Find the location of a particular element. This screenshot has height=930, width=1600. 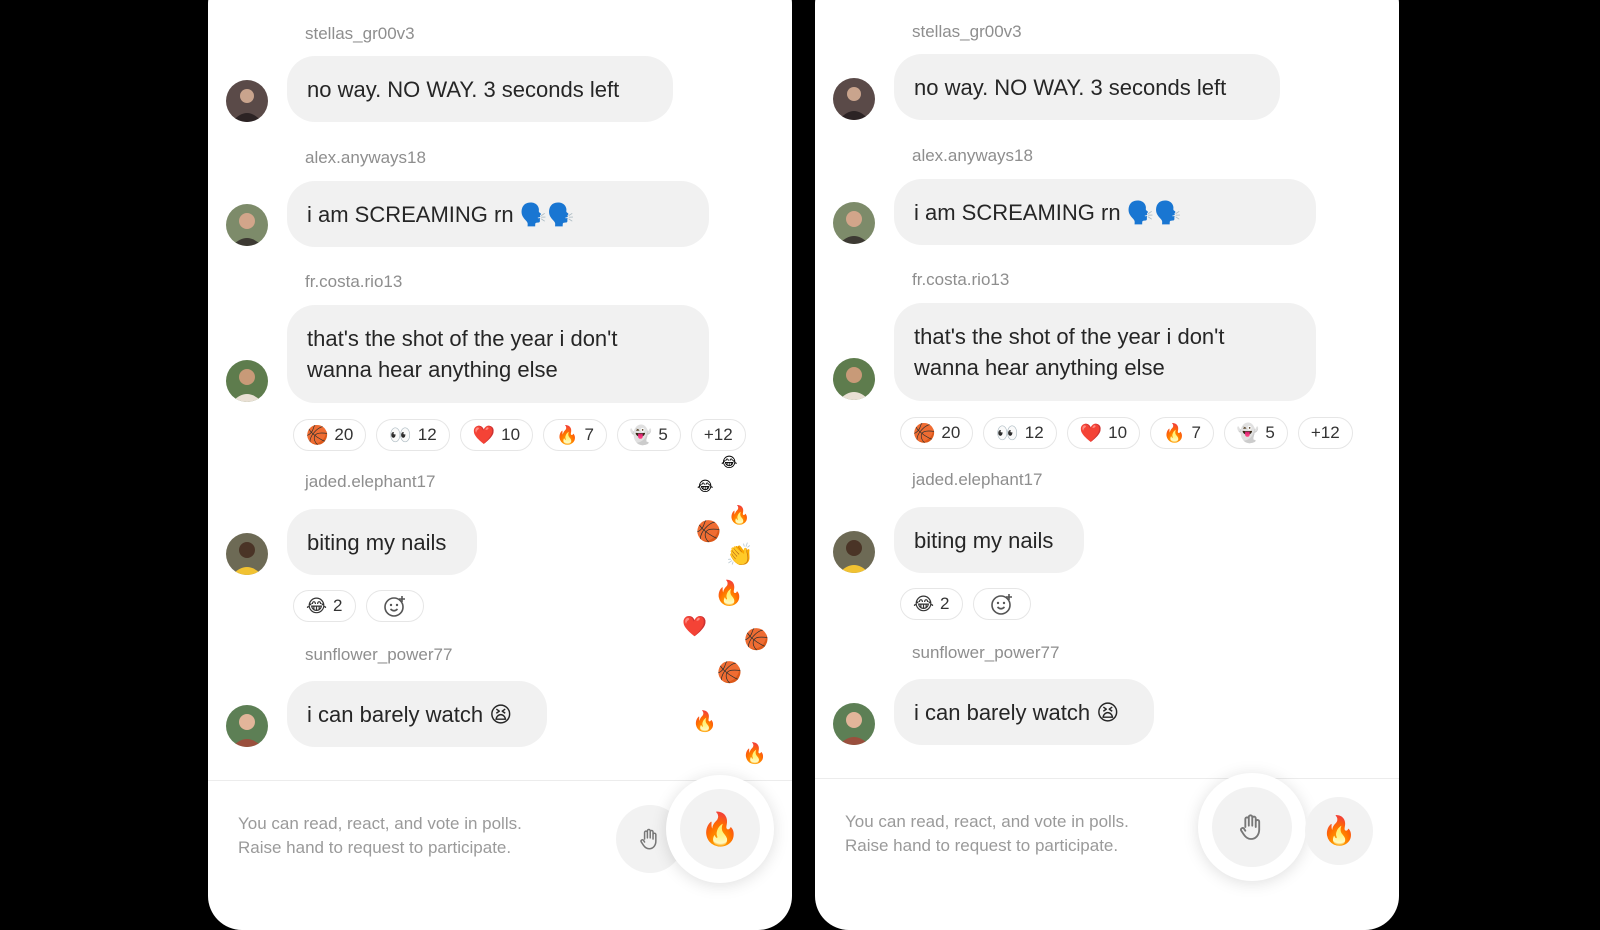

ghost-emoji: 👻 is located at coordinates (1248, 432).